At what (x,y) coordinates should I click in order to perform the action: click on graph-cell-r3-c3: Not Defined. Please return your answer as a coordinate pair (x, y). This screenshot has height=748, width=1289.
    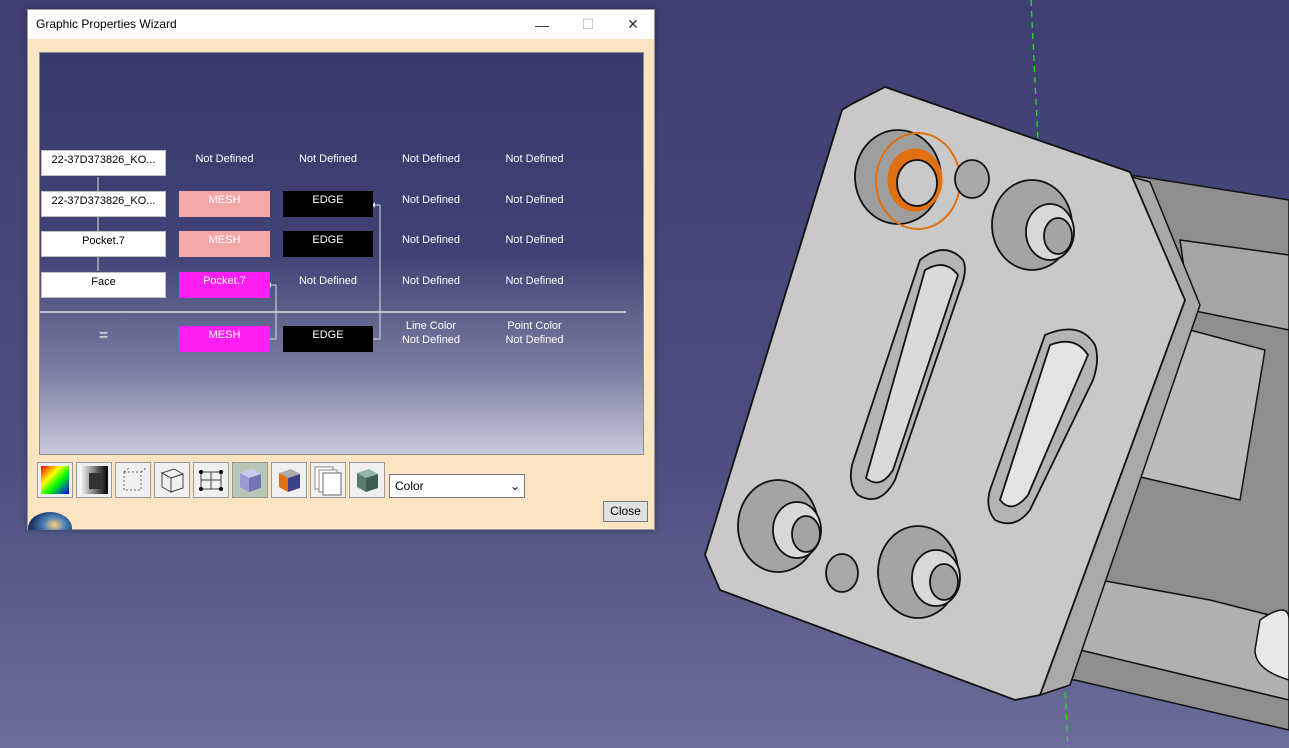
    Looking at the image, I should click on (431, 240).